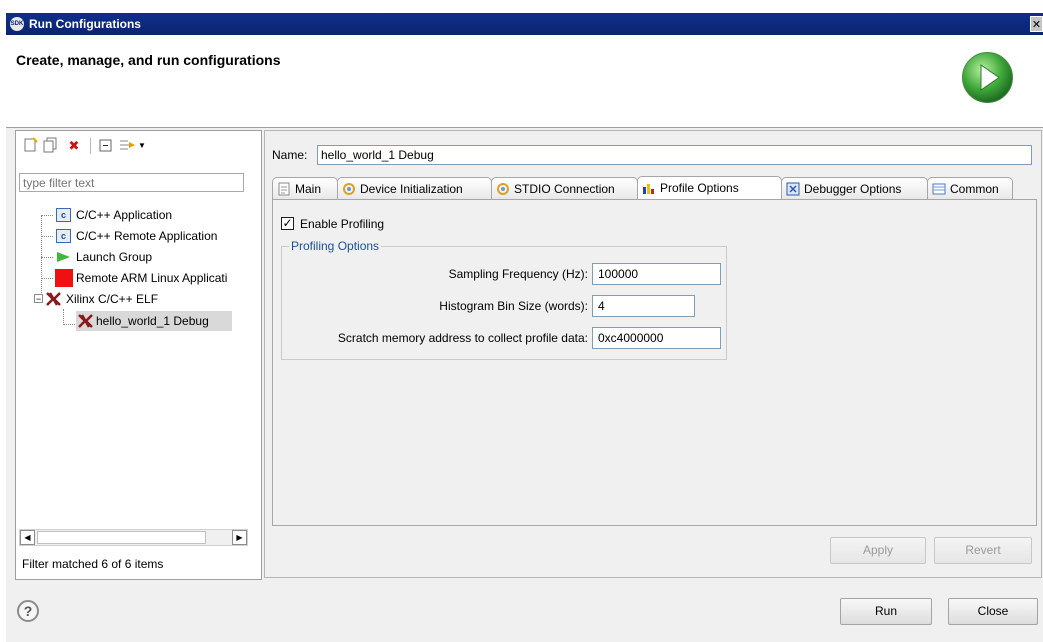  I want to click on tab-common: Common, so click(970, 188).